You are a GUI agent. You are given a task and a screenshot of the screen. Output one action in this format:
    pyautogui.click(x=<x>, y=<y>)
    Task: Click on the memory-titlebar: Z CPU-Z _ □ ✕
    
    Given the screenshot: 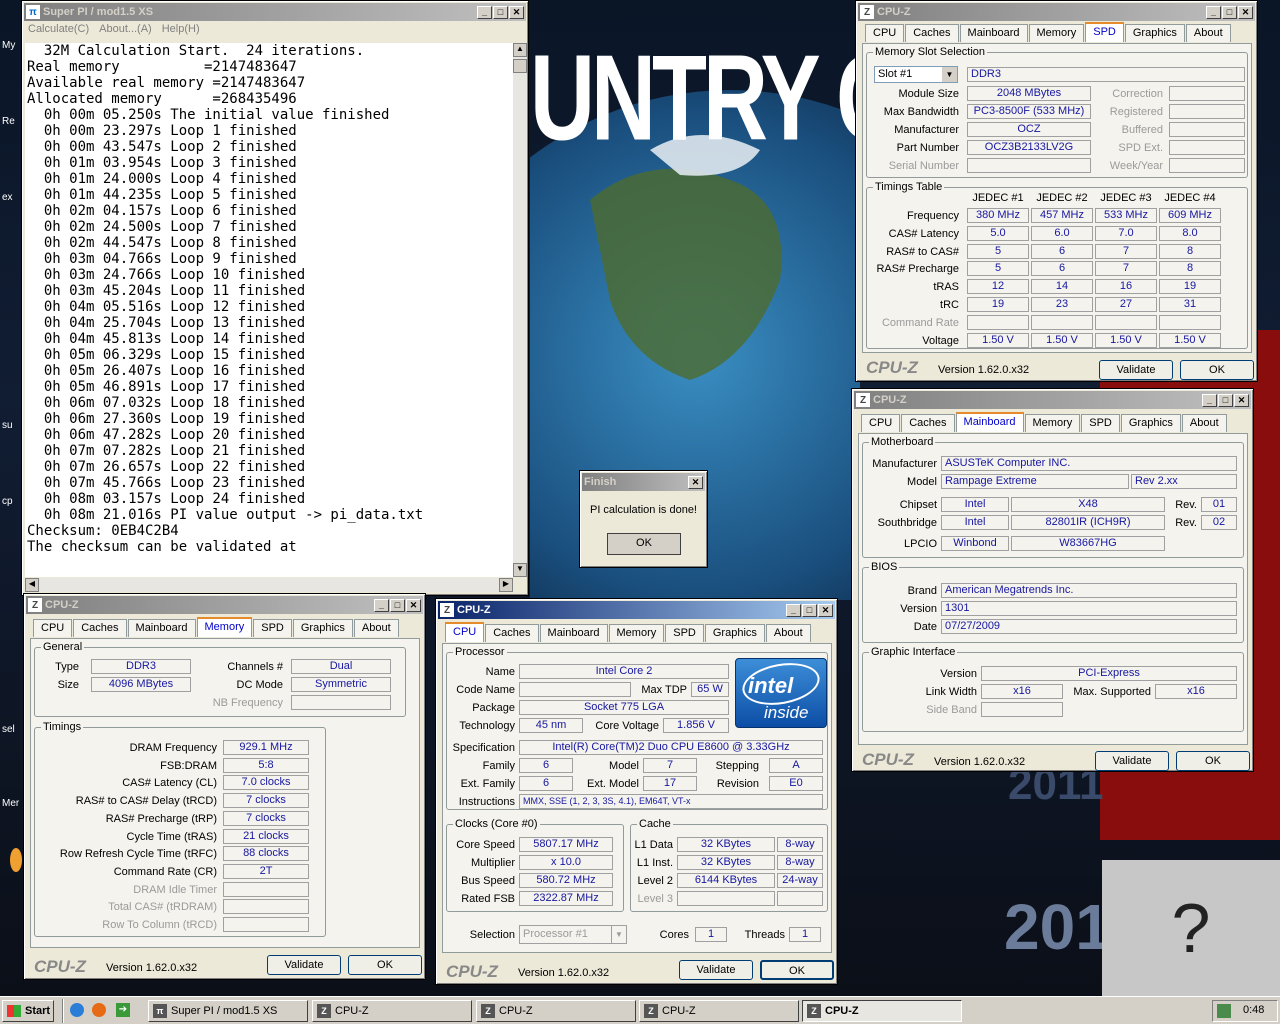 What is the action you would take?
    pyautogui.click(x=224, y=605)
    